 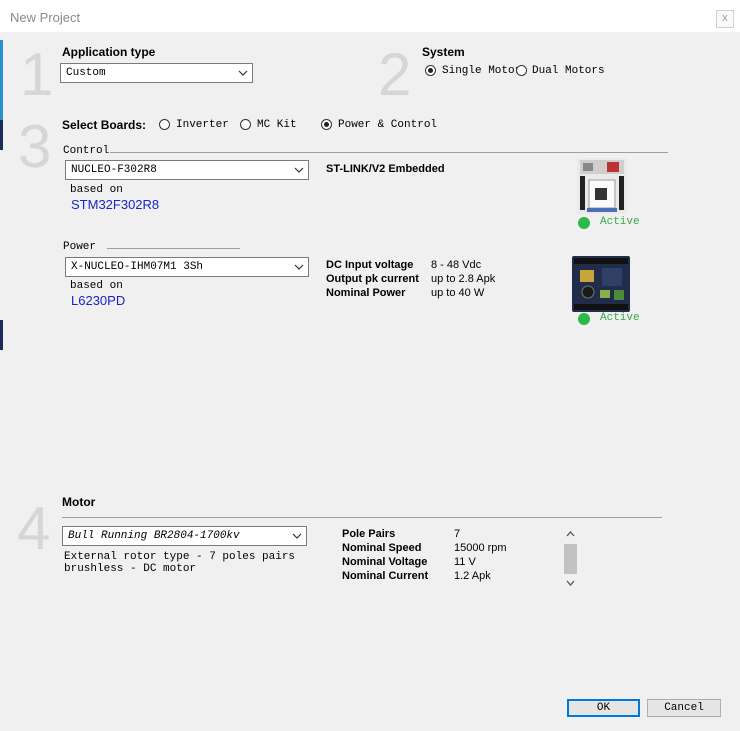 I want to click on scroll-down-icon, so click(x=570, y=583).